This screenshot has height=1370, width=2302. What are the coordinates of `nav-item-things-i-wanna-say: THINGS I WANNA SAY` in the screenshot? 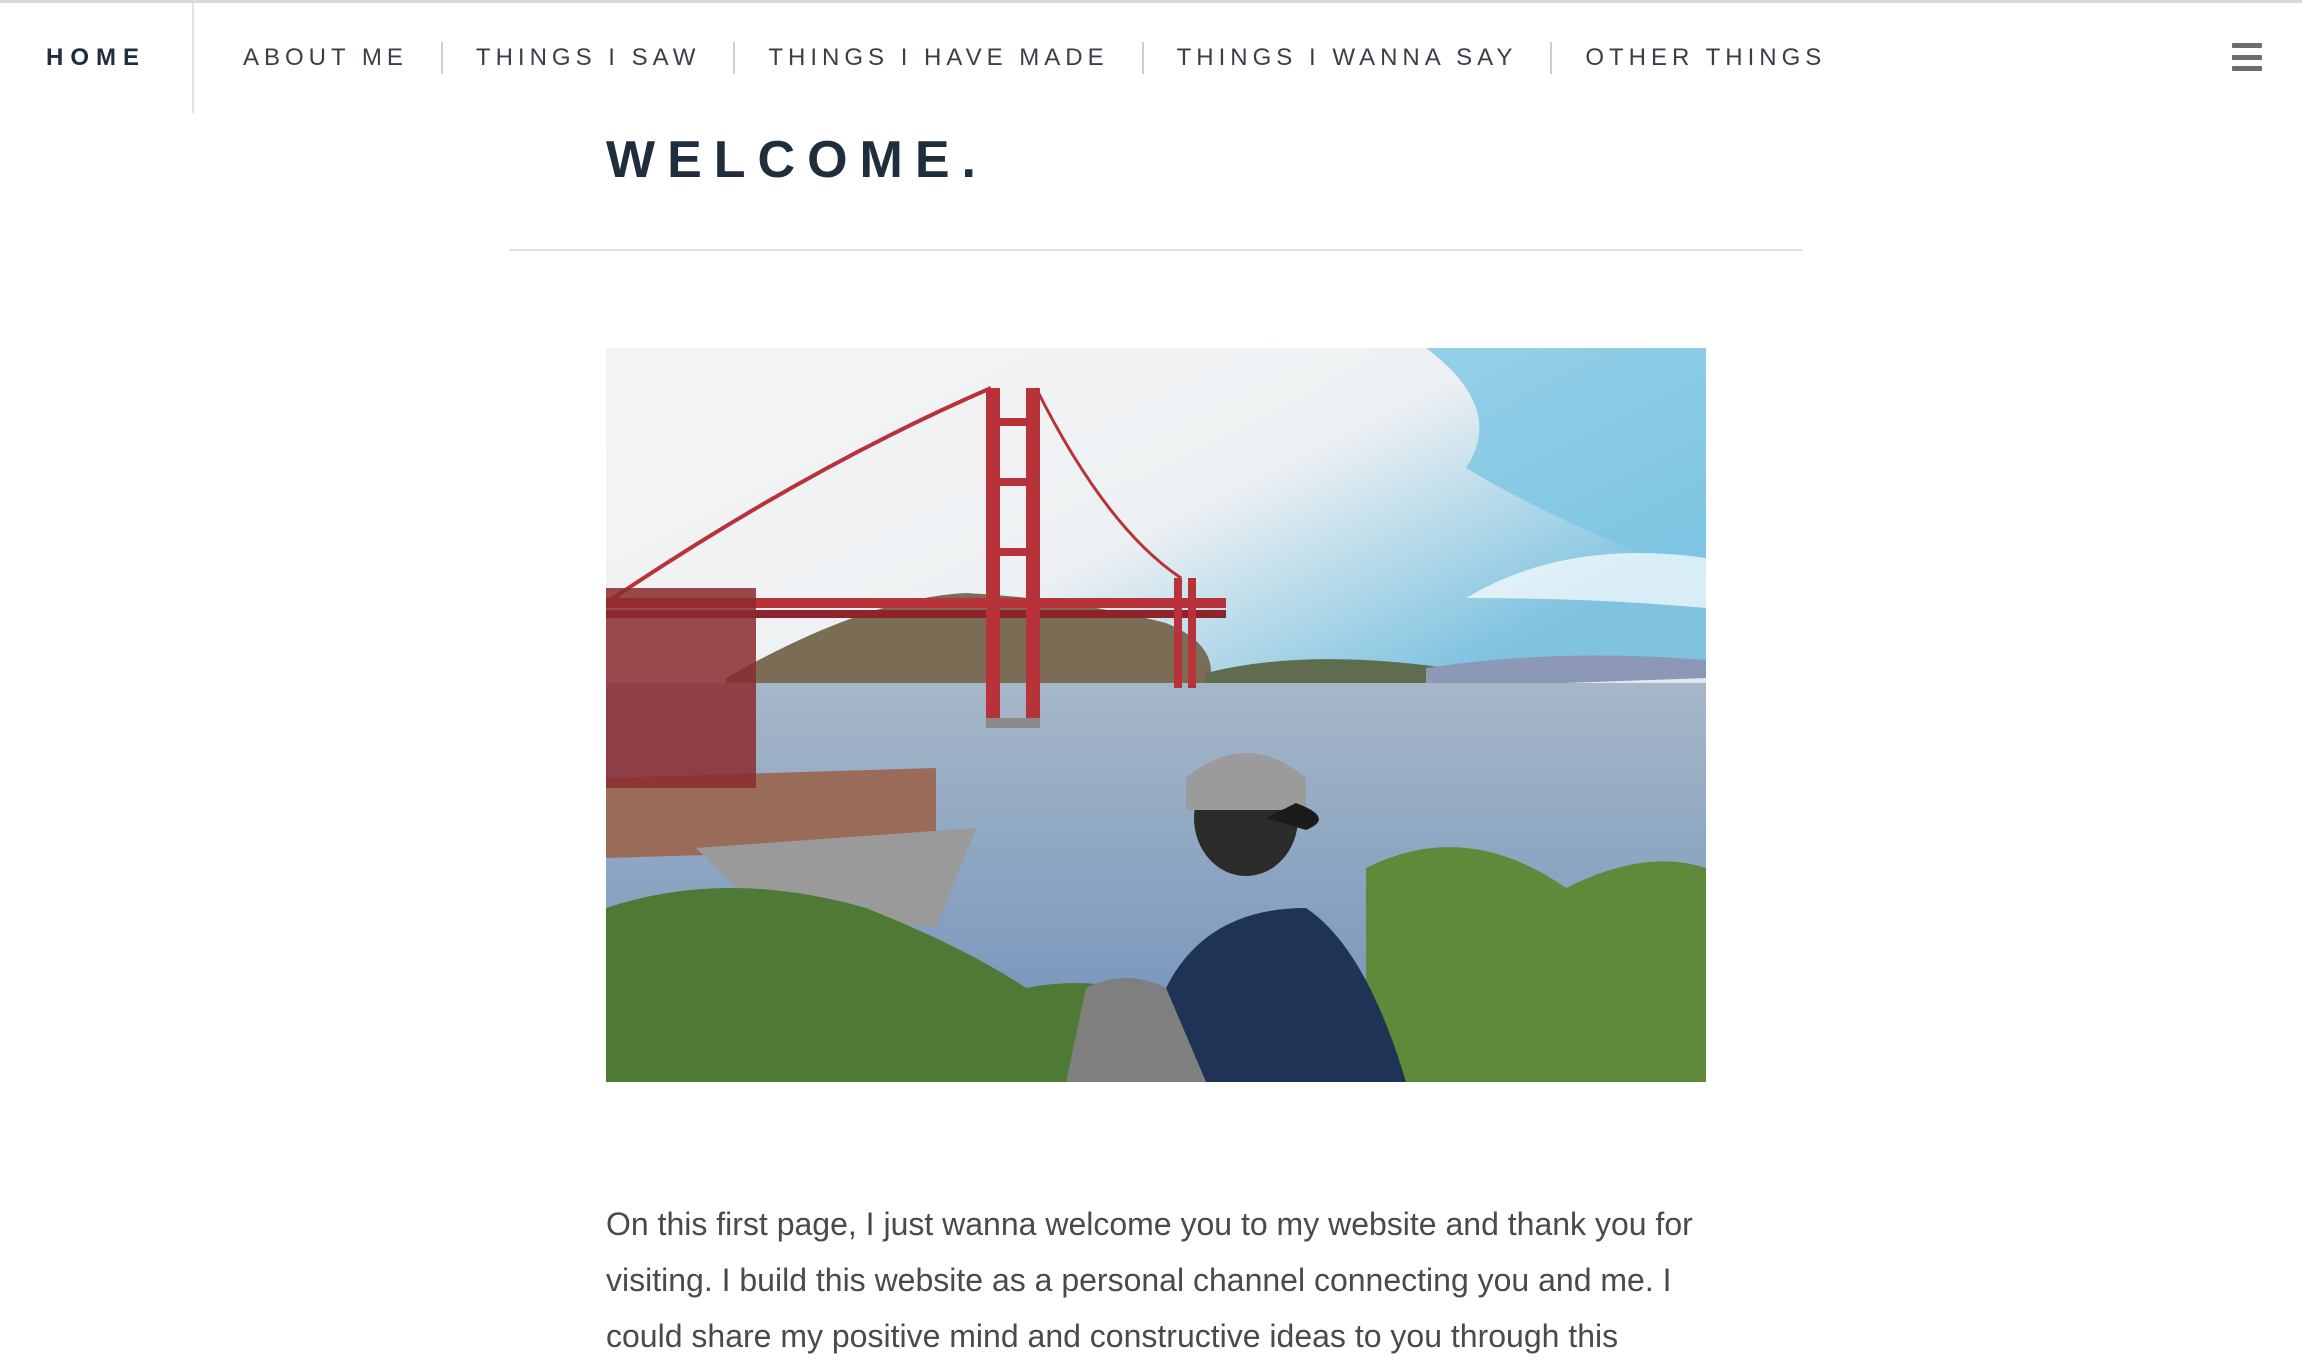 It's located at (1347, 58).